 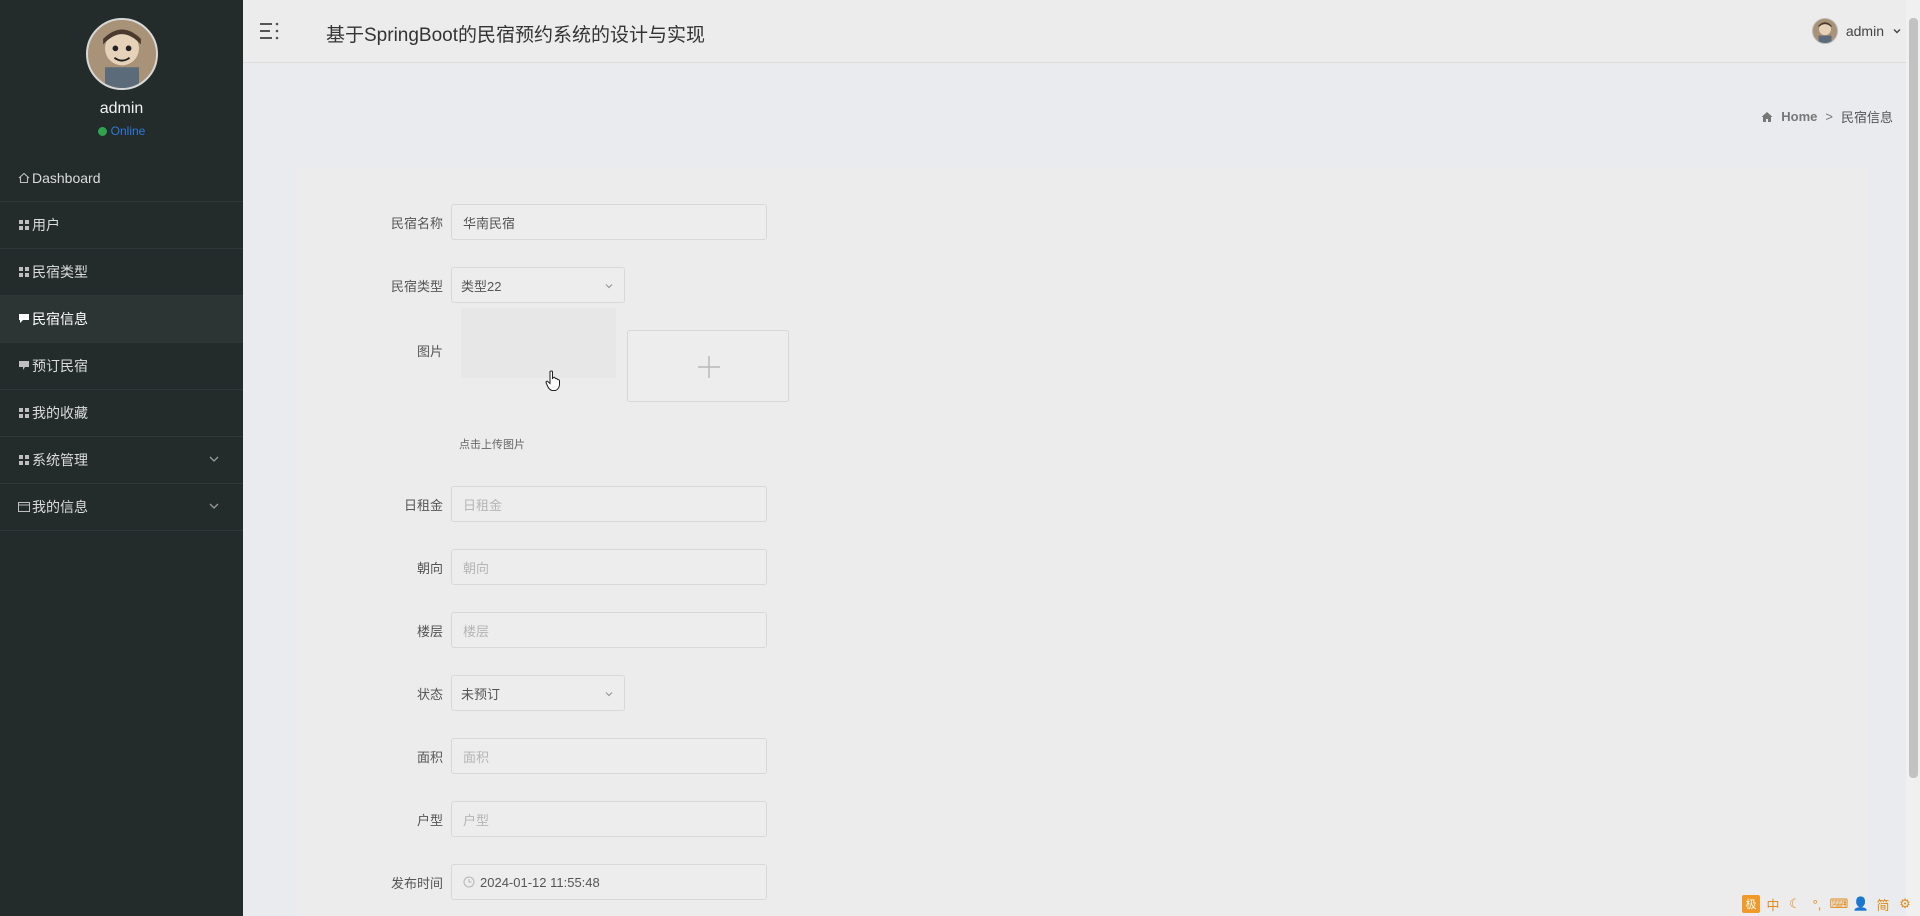 I want to click on field-label: 民宿名称, so click(x=416, y=223).